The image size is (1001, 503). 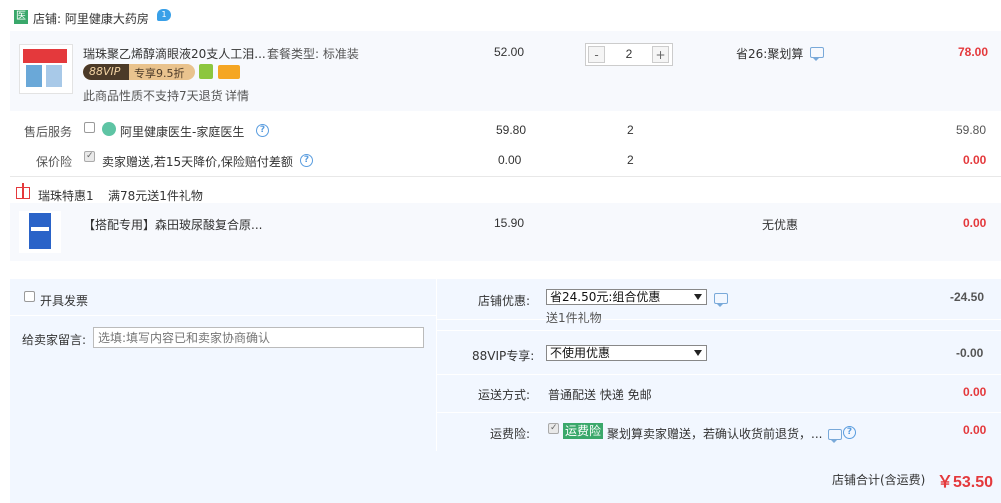 I want to click on item1-package: 套餐类型: 标准装, so click(x=313, y=54).